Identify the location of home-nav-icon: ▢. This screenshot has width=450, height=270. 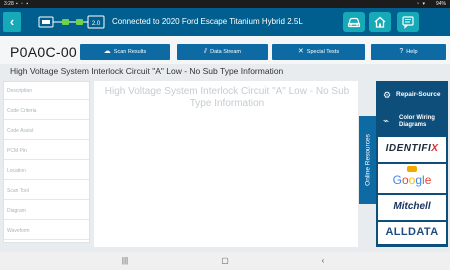
(225, 261).